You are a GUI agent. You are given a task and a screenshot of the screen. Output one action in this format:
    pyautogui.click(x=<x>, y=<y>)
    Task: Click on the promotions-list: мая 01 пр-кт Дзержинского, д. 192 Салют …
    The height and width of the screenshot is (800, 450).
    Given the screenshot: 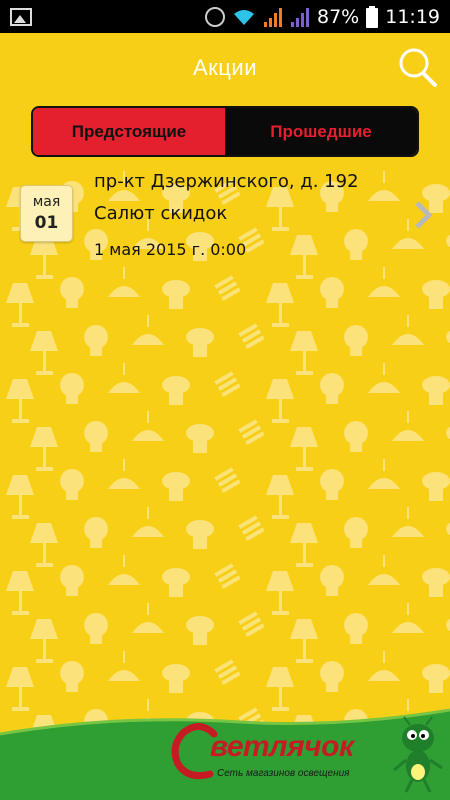 What is the action you would take?
    pyautogui.click(x=225, y=220)
    